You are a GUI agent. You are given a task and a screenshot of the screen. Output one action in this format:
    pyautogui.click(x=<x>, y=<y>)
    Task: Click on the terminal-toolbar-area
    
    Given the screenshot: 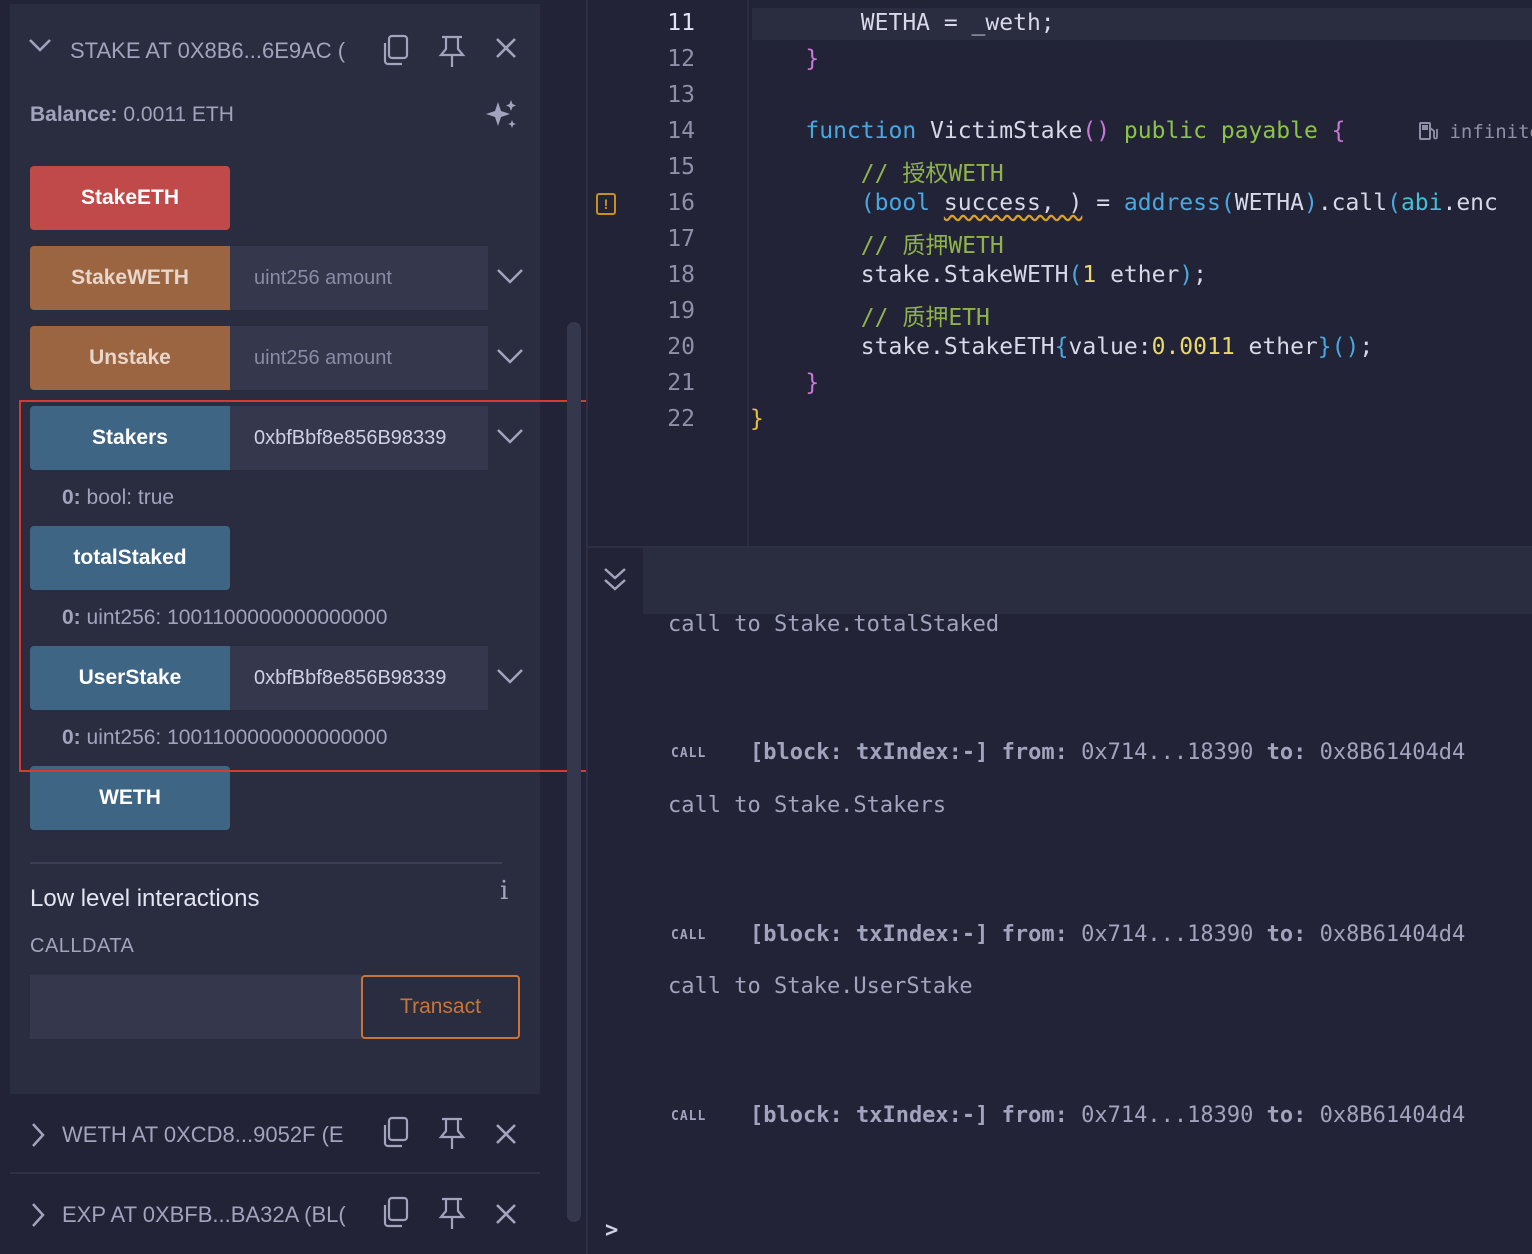 What is the action you would take?
    pyautogui.click(x=1087, y=581)
    